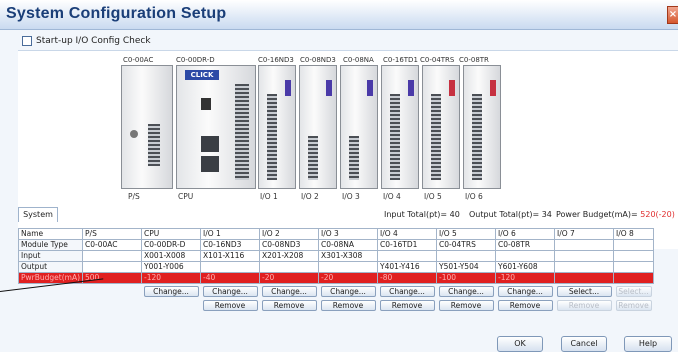 This screenshot has height=352, width=678. Describe the element at coordinates (230, 278) in the screenshot. I see `table-cell: -40` at that location.